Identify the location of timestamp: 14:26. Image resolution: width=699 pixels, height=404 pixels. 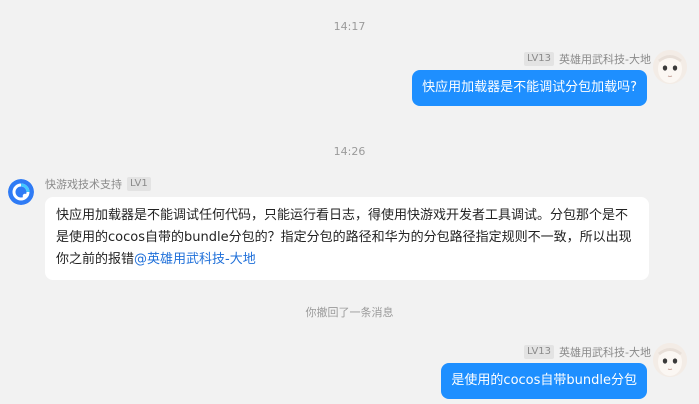
(349, 151).